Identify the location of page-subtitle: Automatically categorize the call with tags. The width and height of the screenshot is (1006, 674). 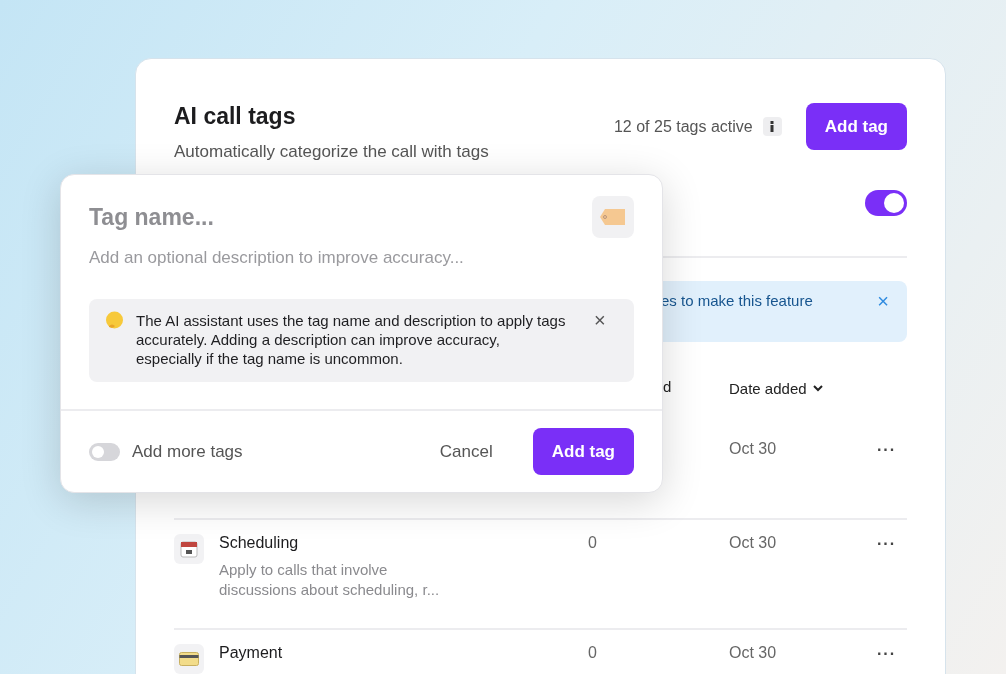
(331, 152).